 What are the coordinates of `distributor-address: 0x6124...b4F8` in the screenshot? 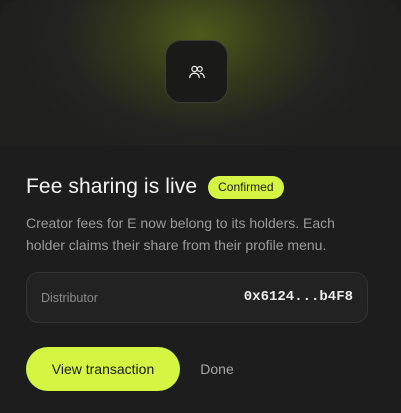 It's located at (298, 297).